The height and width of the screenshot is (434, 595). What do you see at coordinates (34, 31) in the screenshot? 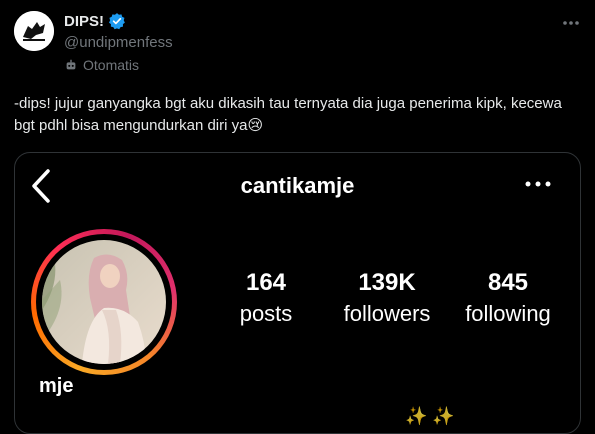
I see `account-avatar` at bounding box center [34, 31].